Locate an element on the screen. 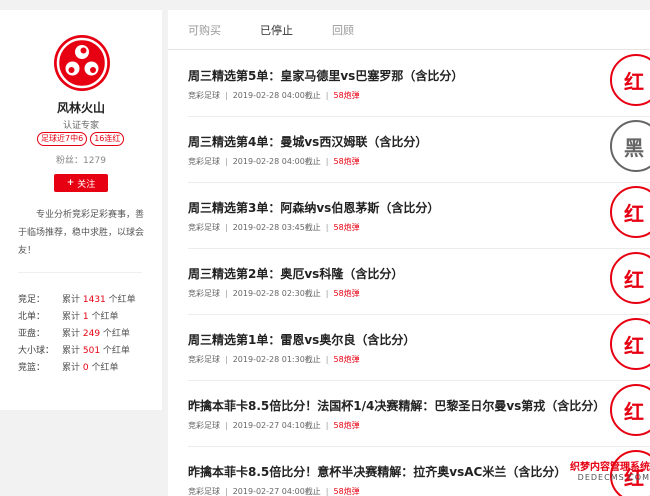 The image size is (650, 496). stat-label: 北单： is located at coordinates (32, 317).